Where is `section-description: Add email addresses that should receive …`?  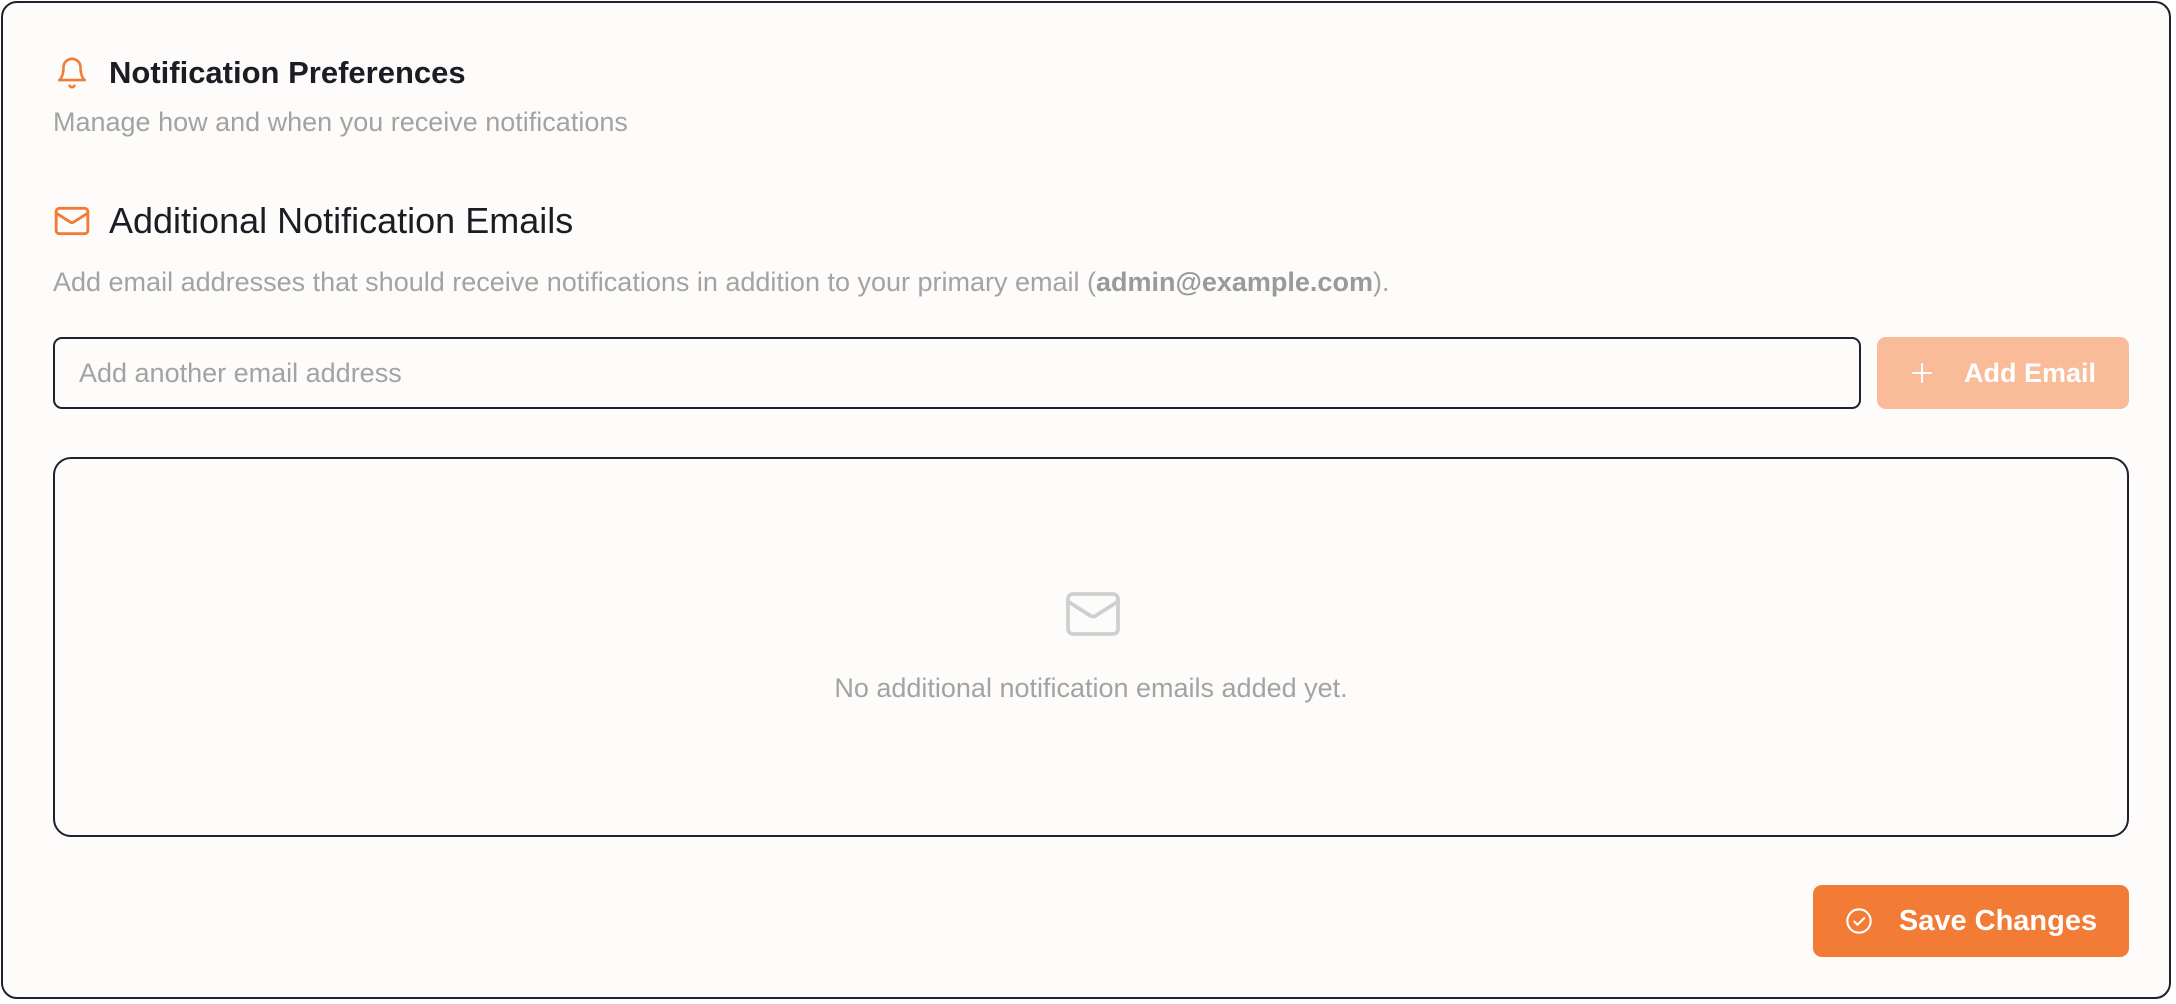 section-description: Add email addresses that should receive … is located at coordinates (721, 282).